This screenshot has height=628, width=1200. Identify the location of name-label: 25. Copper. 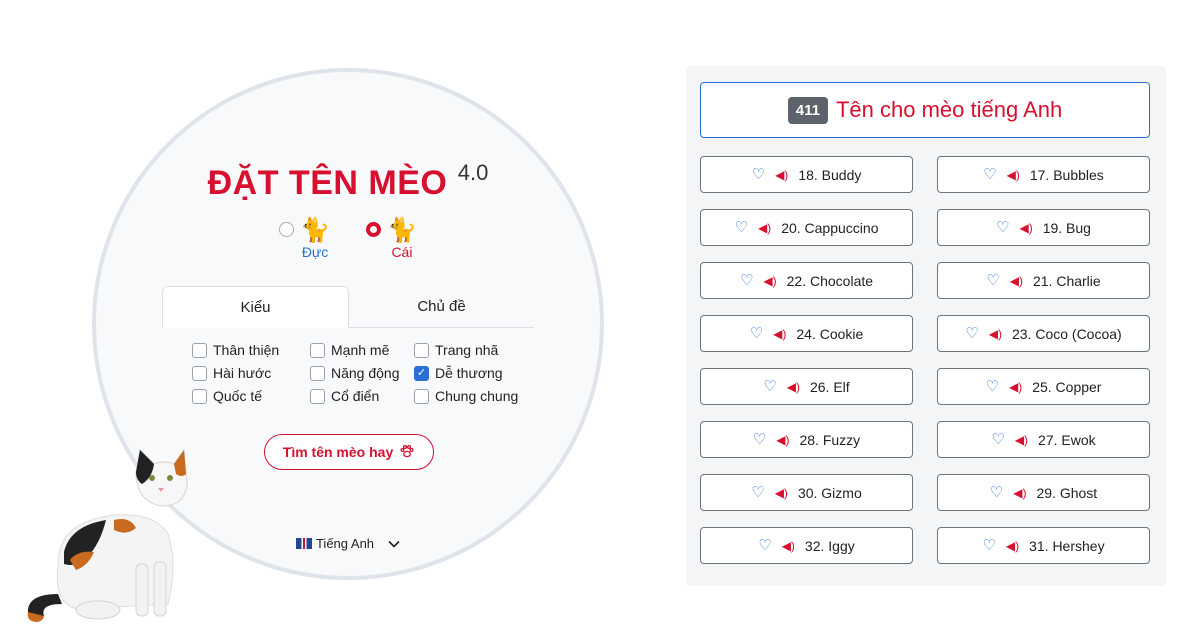
(1067, 386).